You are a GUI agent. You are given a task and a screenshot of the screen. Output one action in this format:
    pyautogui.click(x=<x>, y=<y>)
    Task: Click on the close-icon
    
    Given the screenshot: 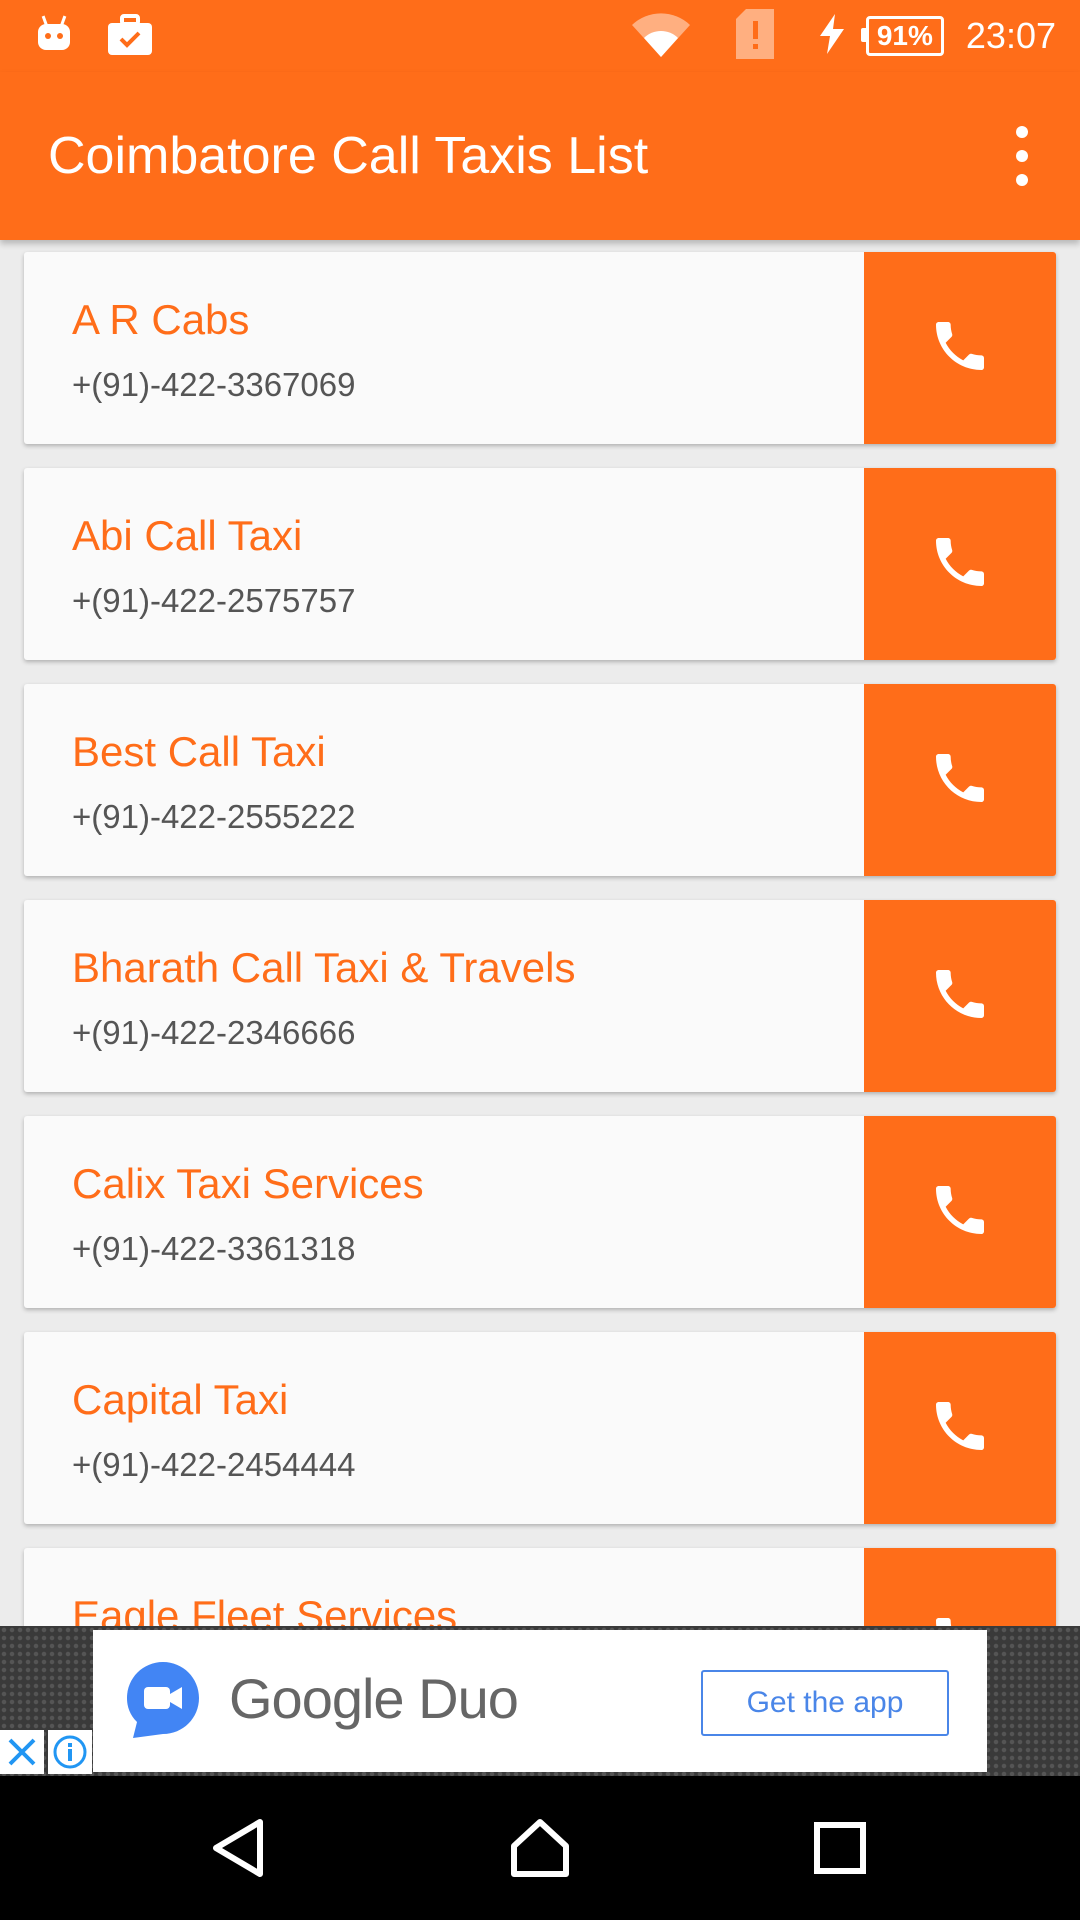 What is the action you would take?
    pyautogui.click(x=22, y=1752)
    